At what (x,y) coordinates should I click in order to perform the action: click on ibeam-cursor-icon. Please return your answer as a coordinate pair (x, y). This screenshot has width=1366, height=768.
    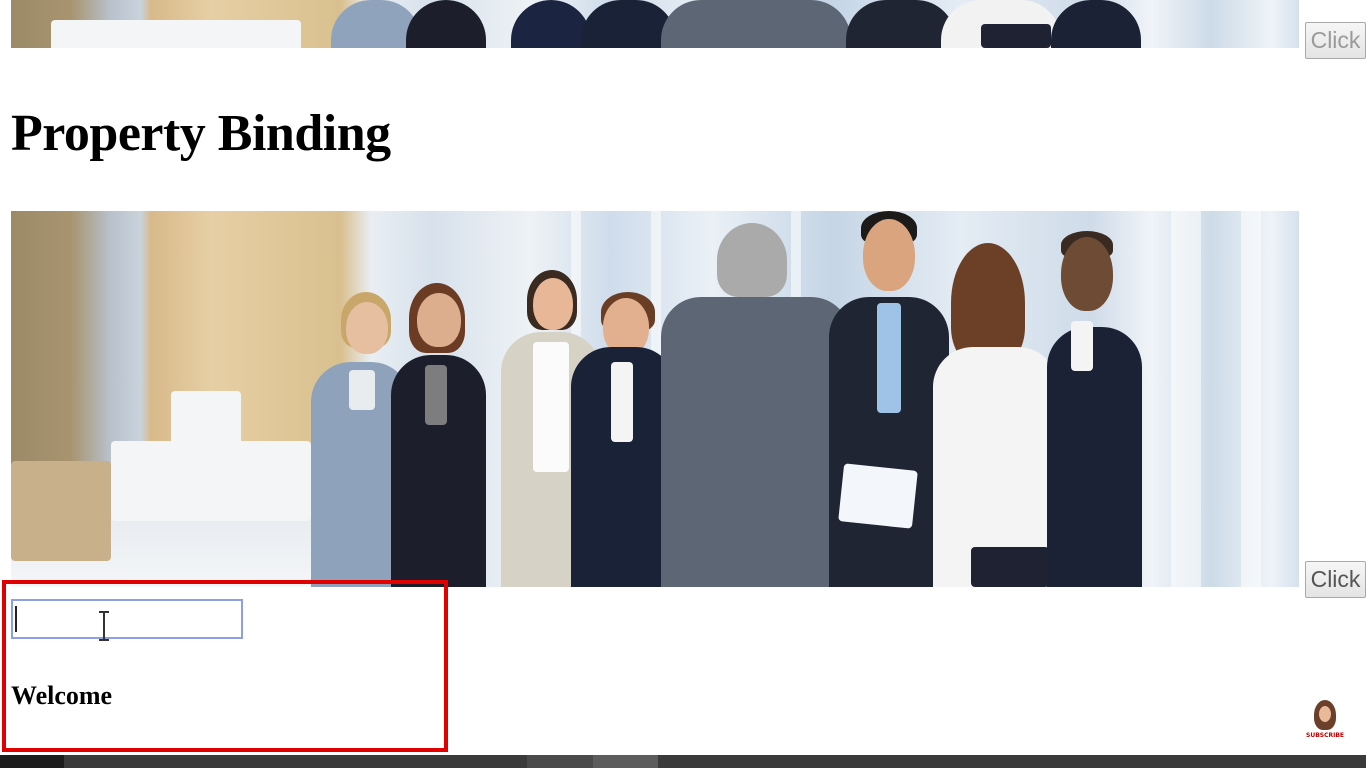
    Looking at the image, I should click on (104, 626).